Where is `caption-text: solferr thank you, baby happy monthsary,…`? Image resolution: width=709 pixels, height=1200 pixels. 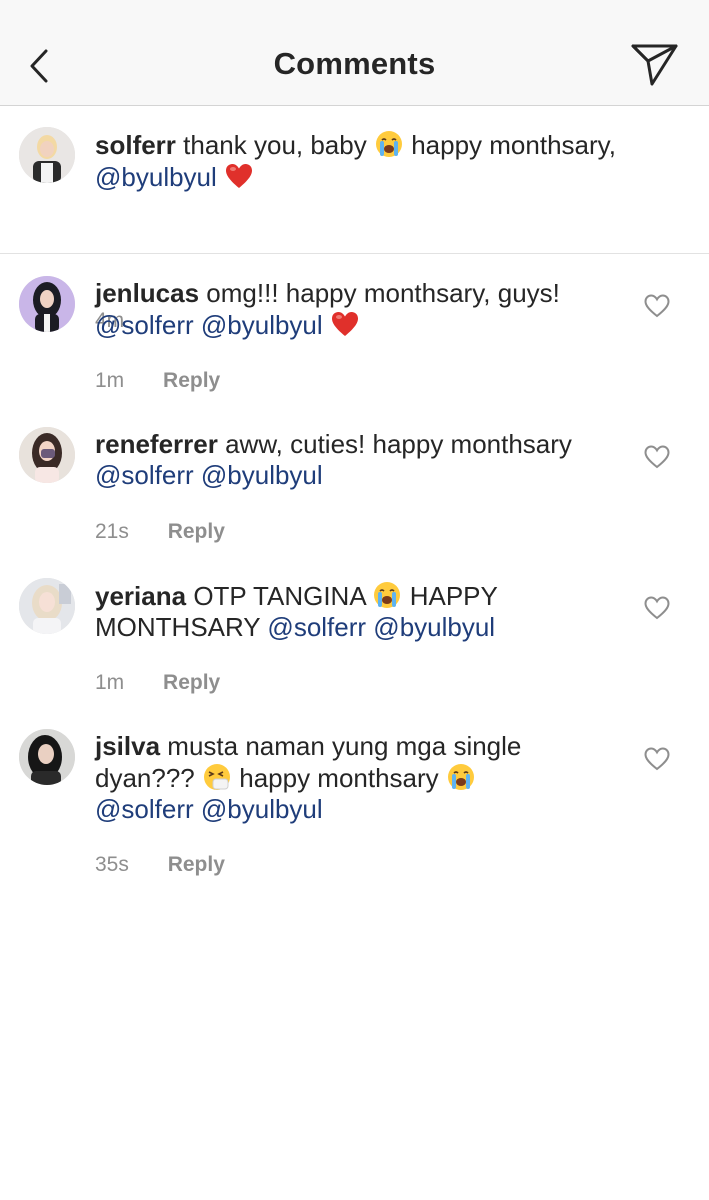
caption-text: solferr thank you, baby happy monthsary,… is located at coordinates (390, 161).